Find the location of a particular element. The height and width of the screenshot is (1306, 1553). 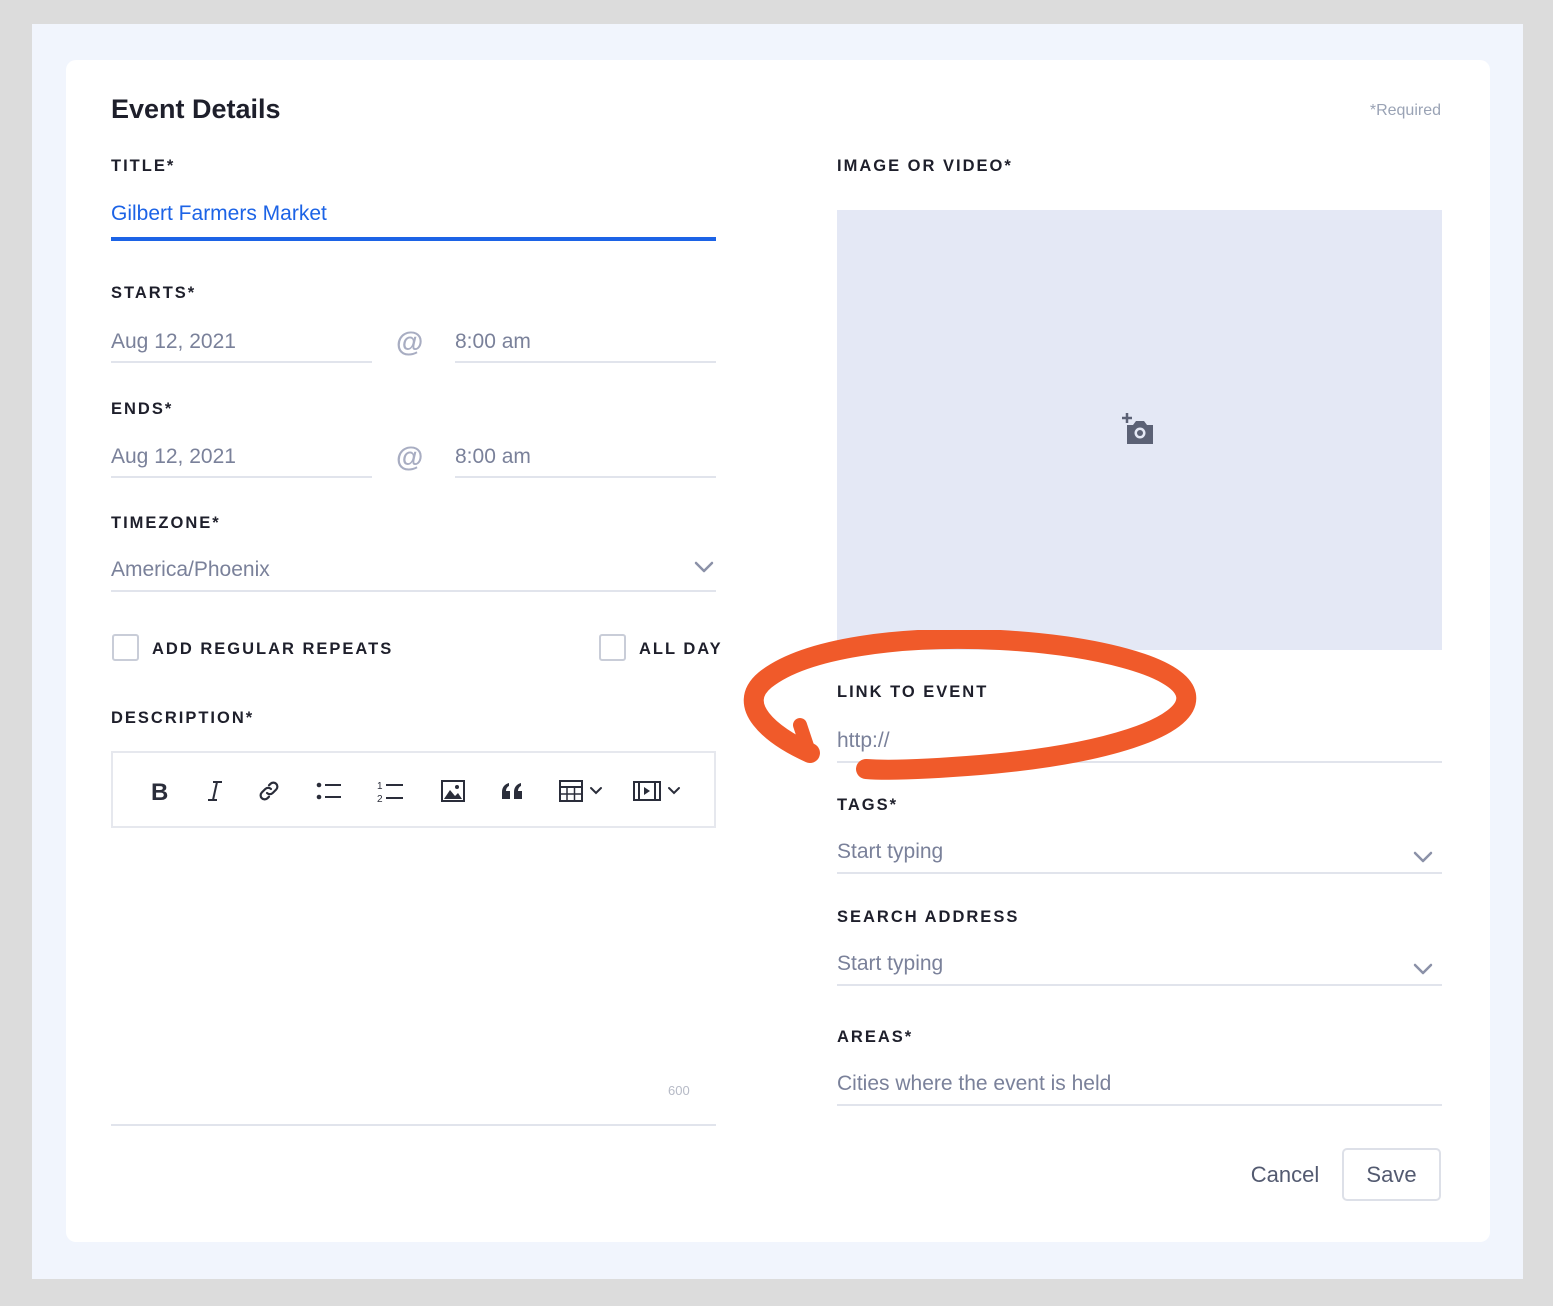

image-icon is located at coordinates (453, 791).